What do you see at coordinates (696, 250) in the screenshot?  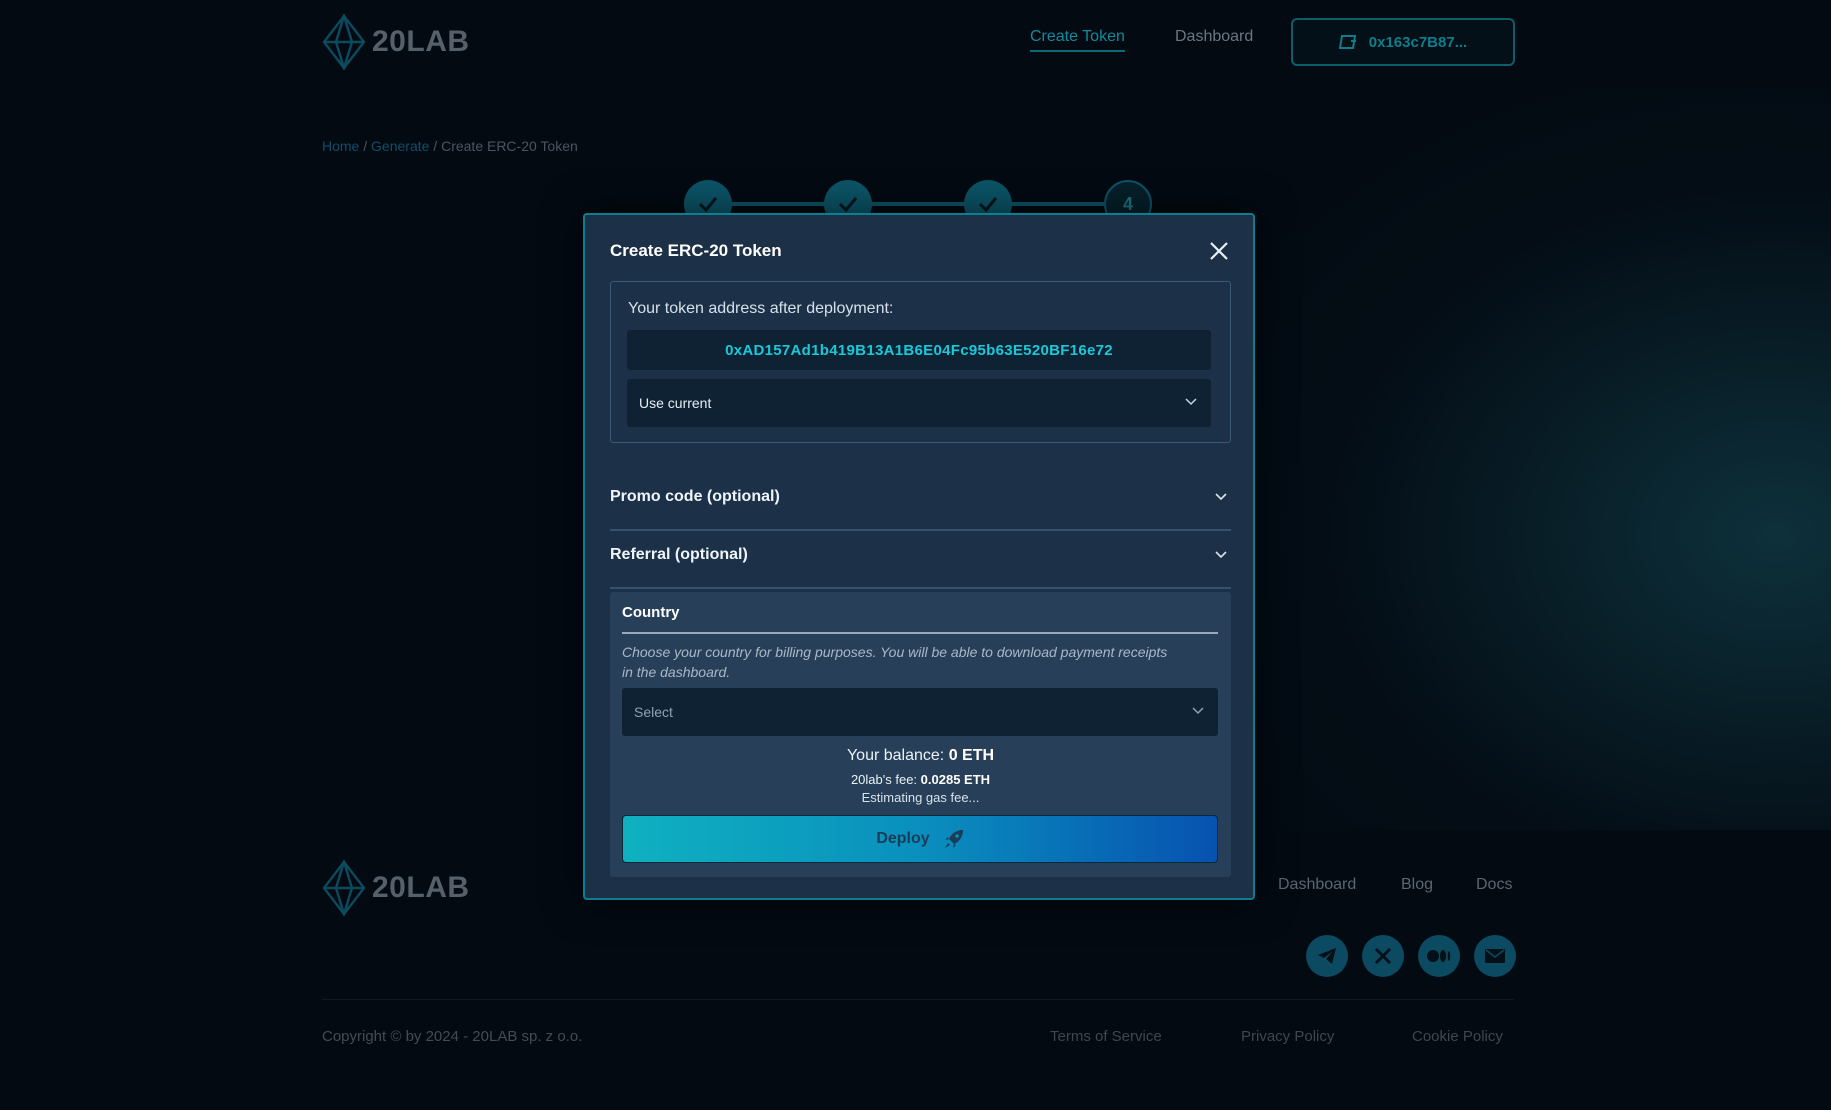 I see `modal-title: Create ERC-20 Token` at bounding box center [696, 250].